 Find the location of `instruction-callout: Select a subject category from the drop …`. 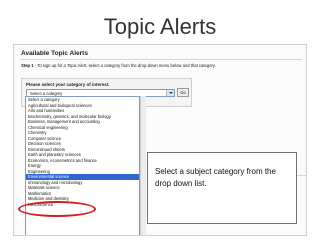

instruction-callout: Select a subject category from the drop … is located at coordinates (222, 188).